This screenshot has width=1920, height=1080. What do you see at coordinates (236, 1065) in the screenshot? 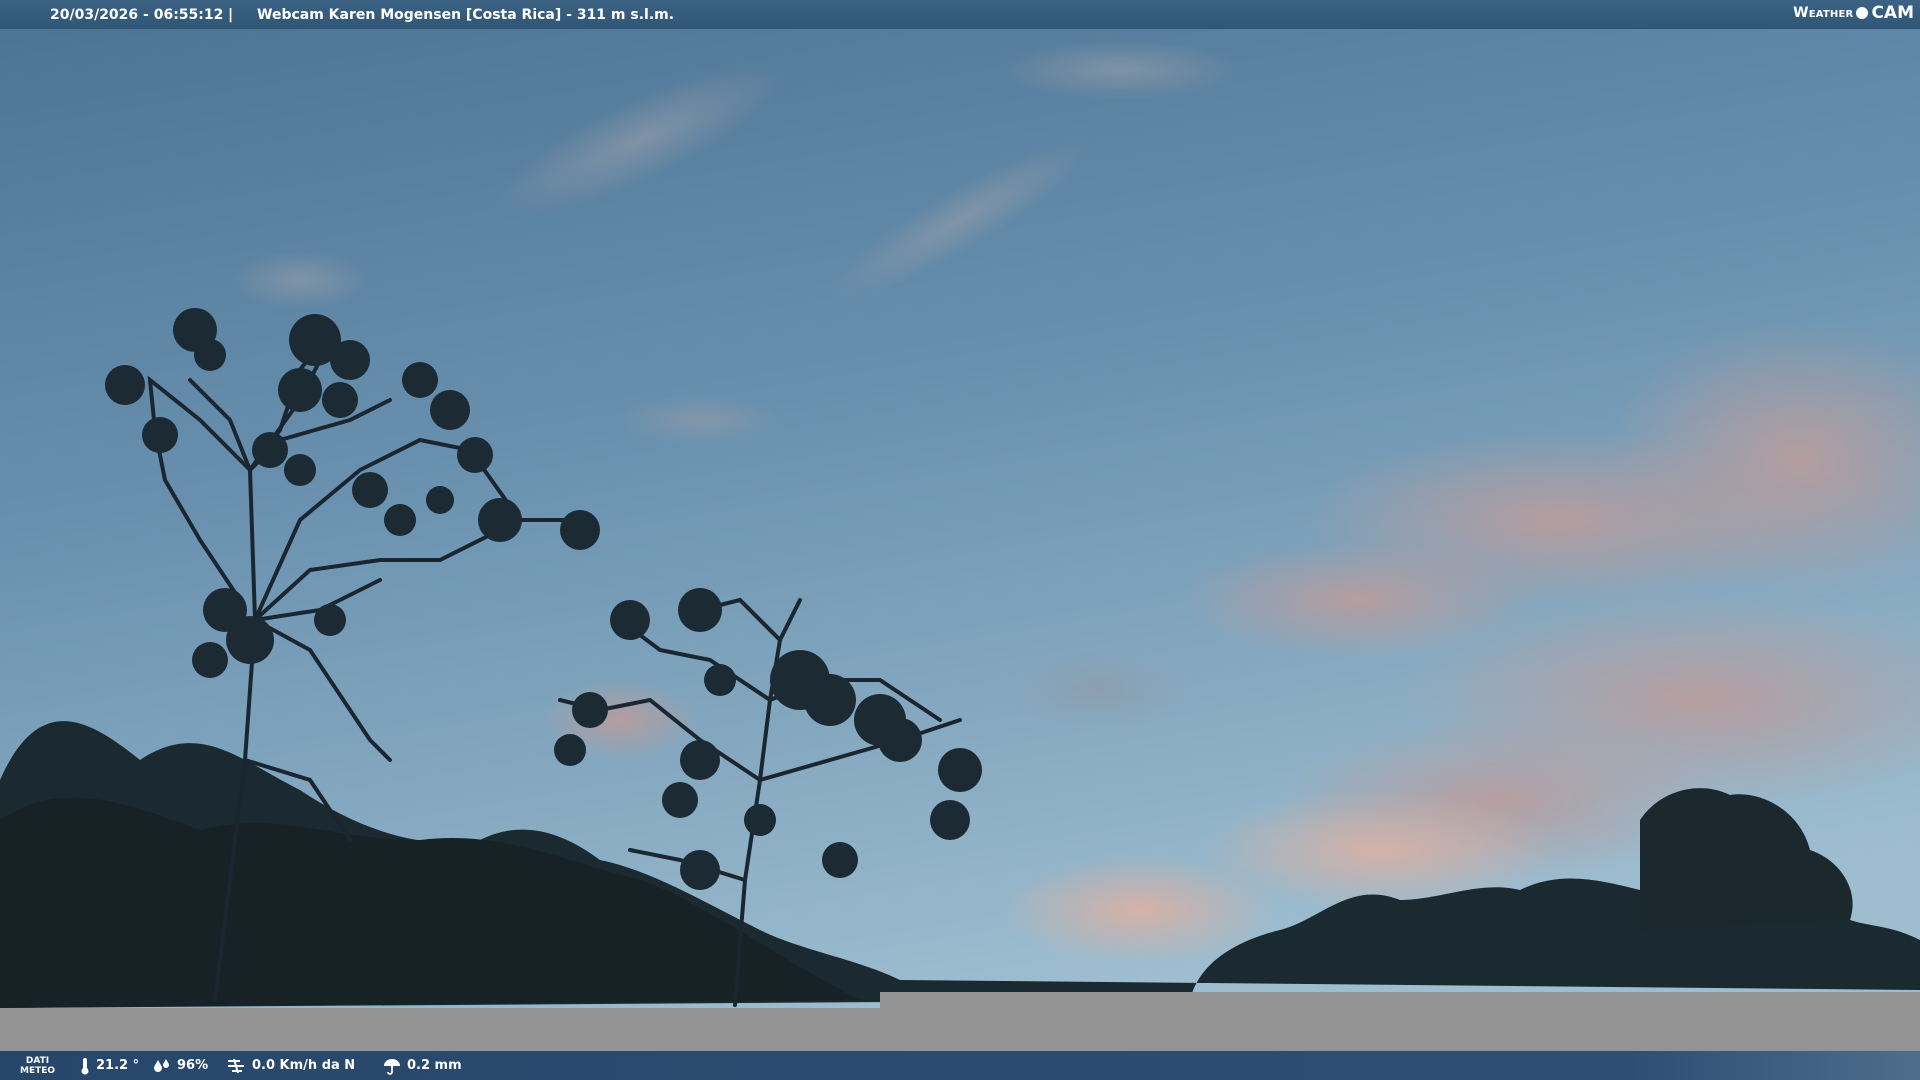
I see `wind-icon` at bounding box center [236, 1065].